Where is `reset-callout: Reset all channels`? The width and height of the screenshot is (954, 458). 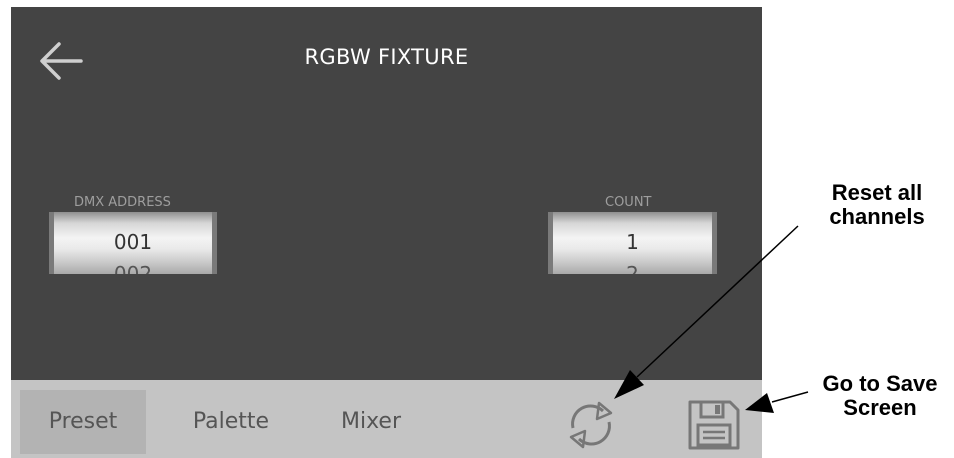 reset-callout: Reset all channels is located at coordinates (877, 205).